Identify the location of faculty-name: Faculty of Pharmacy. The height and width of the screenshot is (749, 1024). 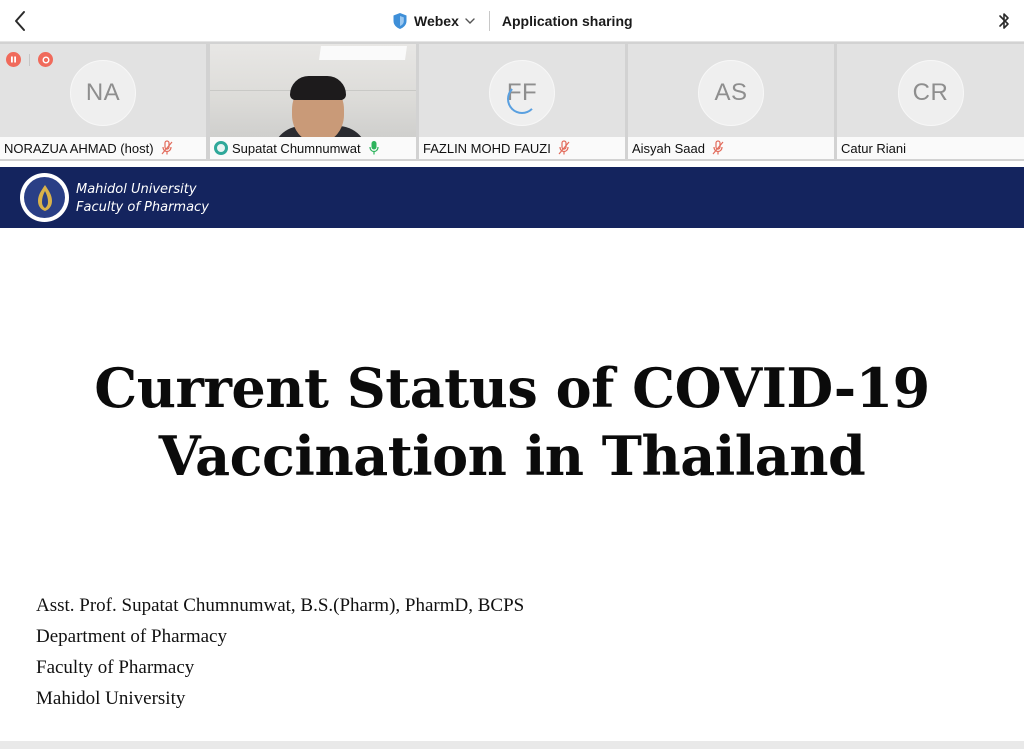
(142, 207).